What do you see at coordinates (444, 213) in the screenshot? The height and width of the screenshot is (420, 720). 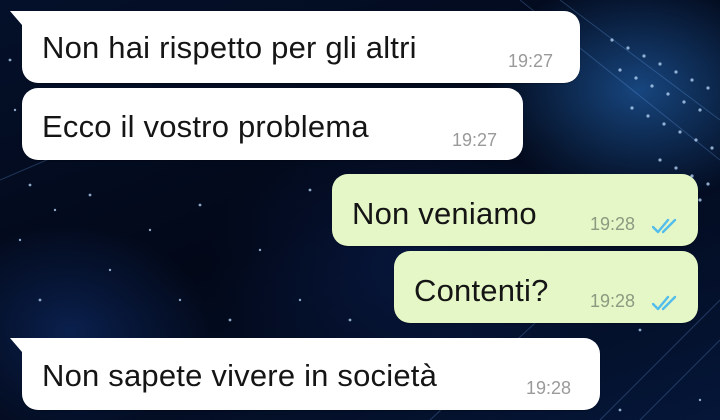 I see `message-text: Non veniamo` at bounding box center [444, 213].